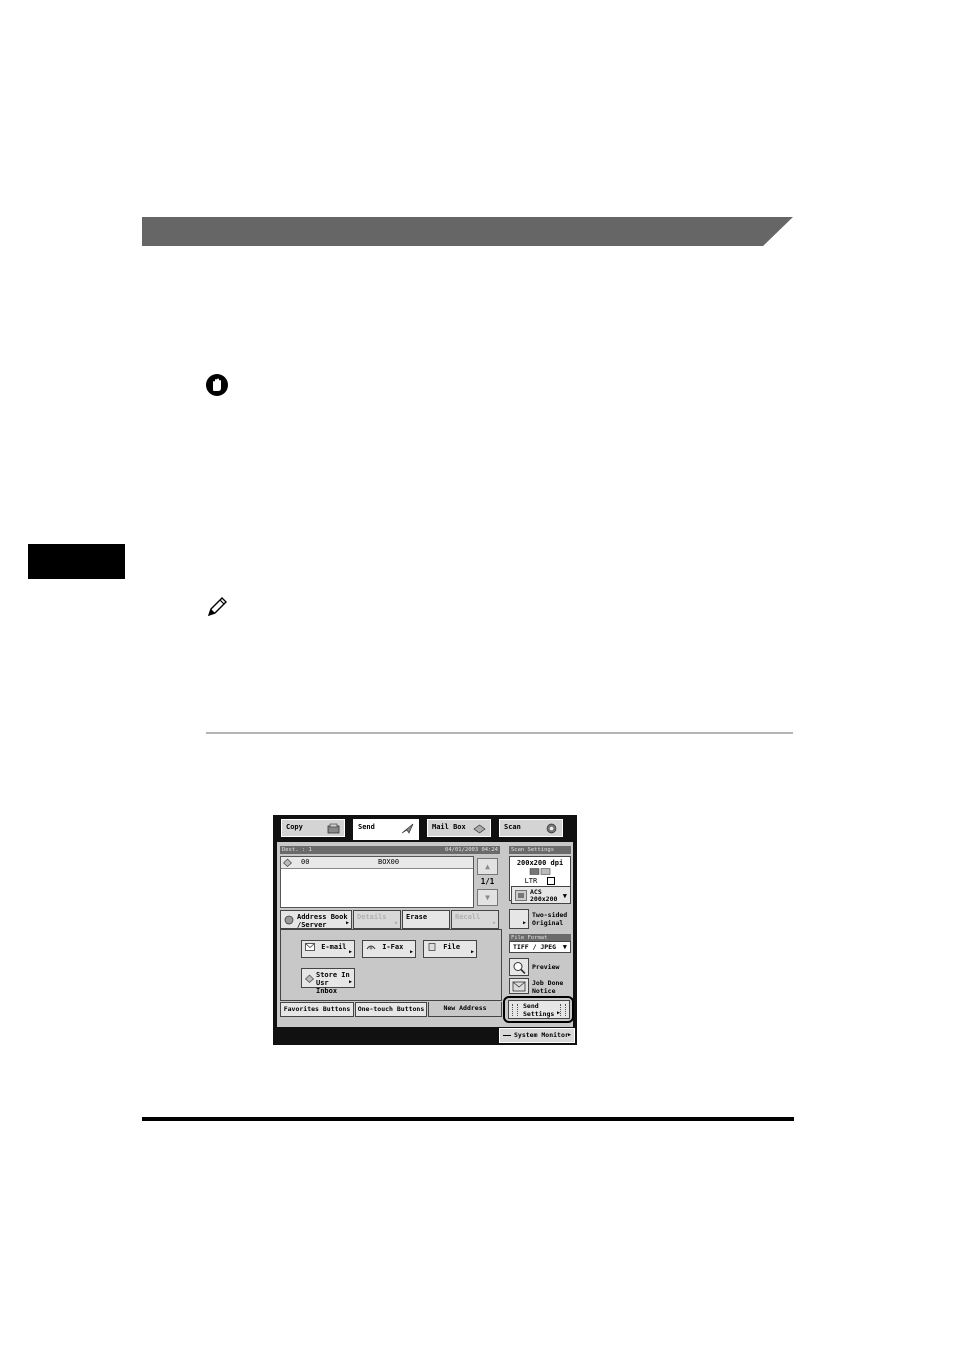 The height and width of the screenshot is (1350, 954). What do you see at coordinates (294, 827) in the screenshot?
I see `tab-copy-label: Copy` at bounding box center [294, 827].